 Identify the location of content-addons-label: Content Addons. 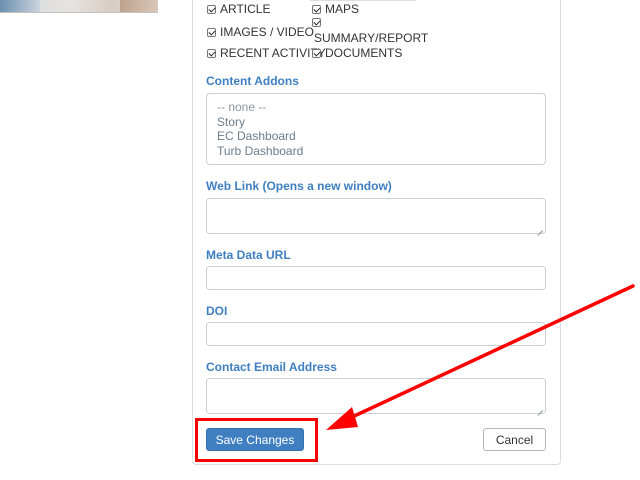
(252, 81).